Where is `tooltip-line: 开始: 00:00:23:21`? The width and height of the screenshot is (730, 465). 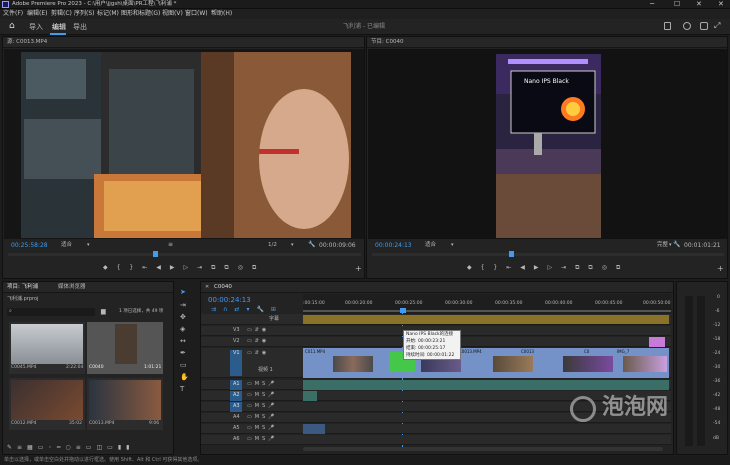 tooltip-line: 开始: 00:00:23:21 is located at coordinates (426, 341).